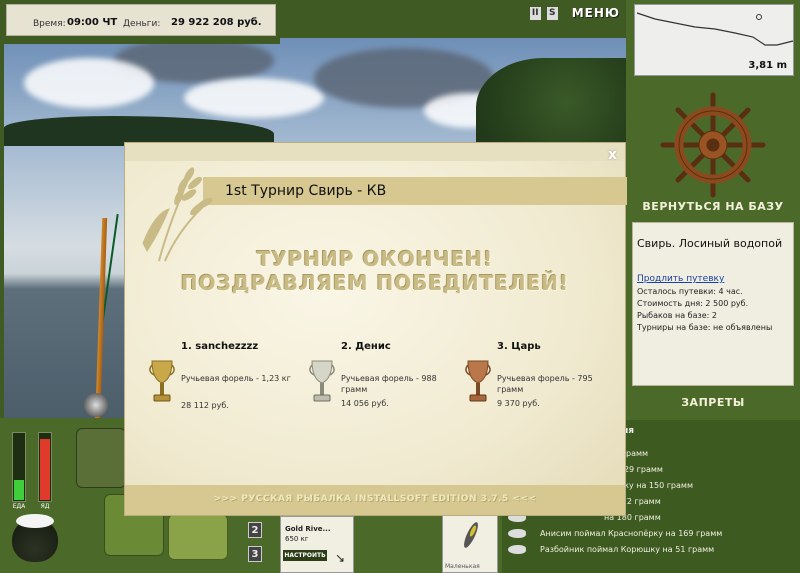  I want to click on pause-icon: II, so click(535, 13).